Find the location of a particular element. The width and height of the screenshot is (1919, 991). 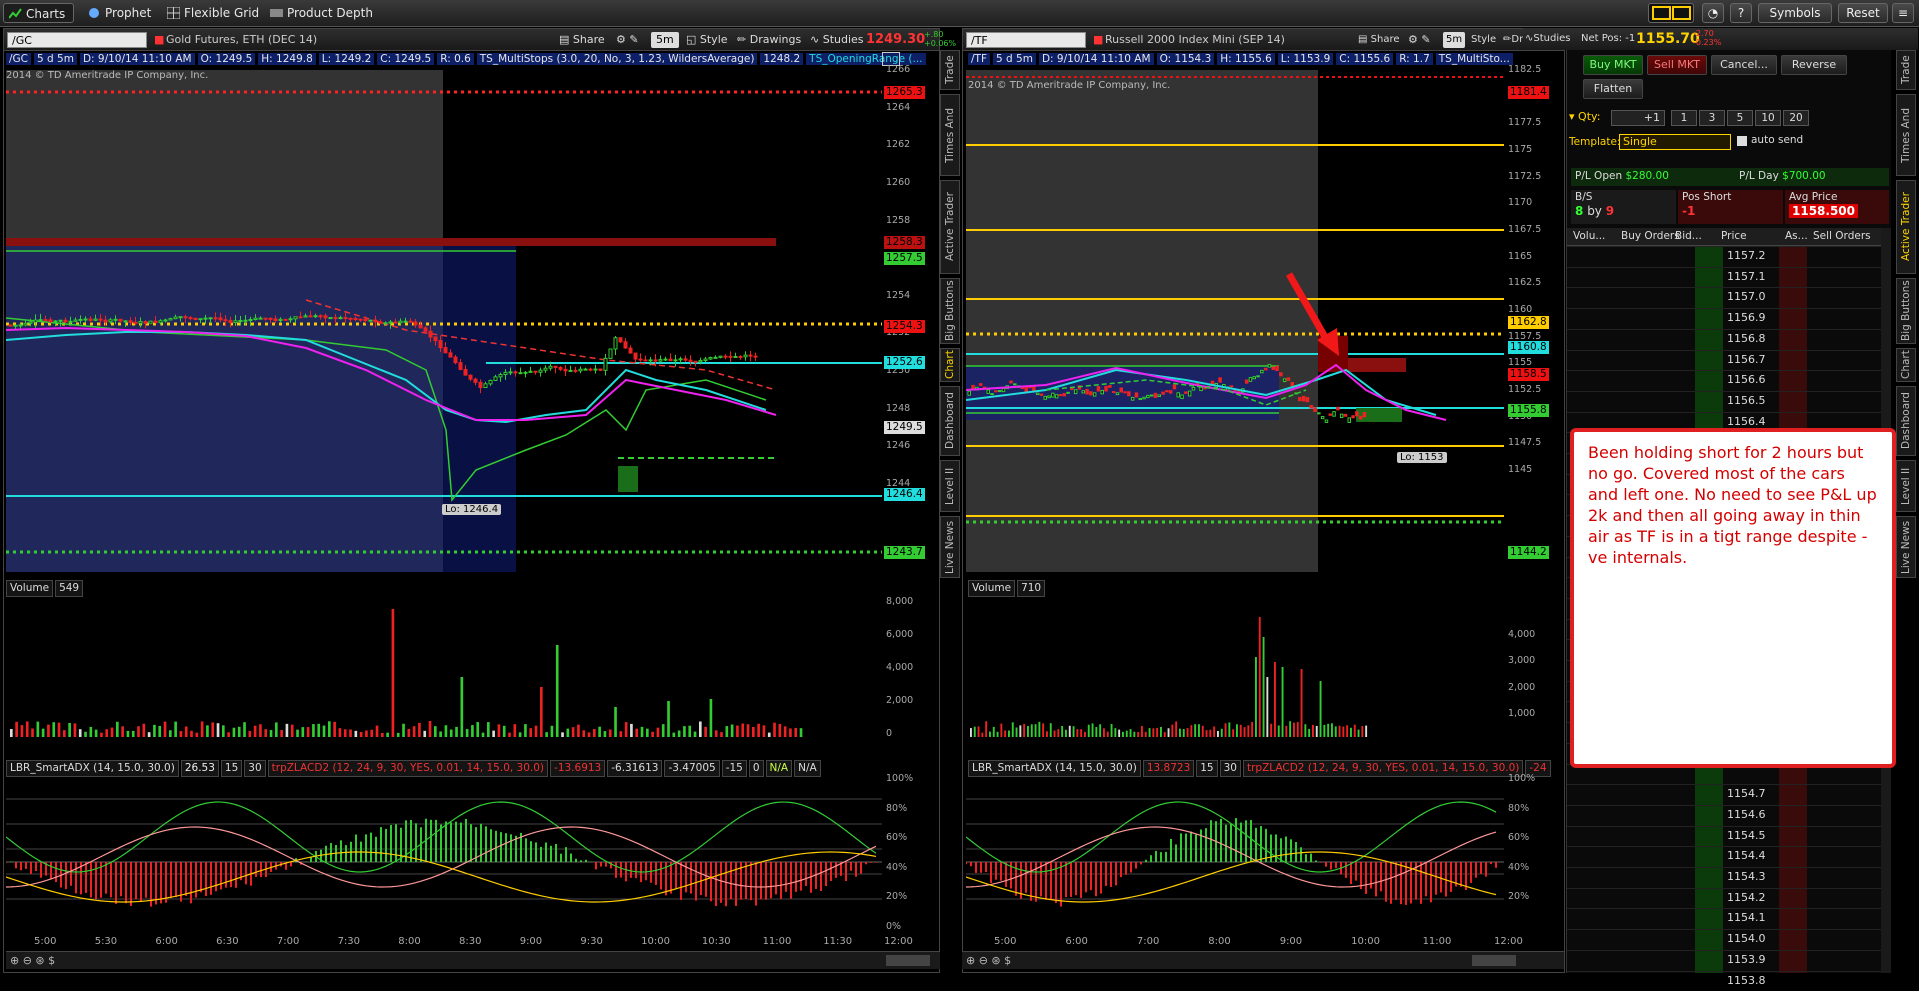

zoom-icons: ⊕ ⊖ ⊛ $ is located at coordinates (32, 960).